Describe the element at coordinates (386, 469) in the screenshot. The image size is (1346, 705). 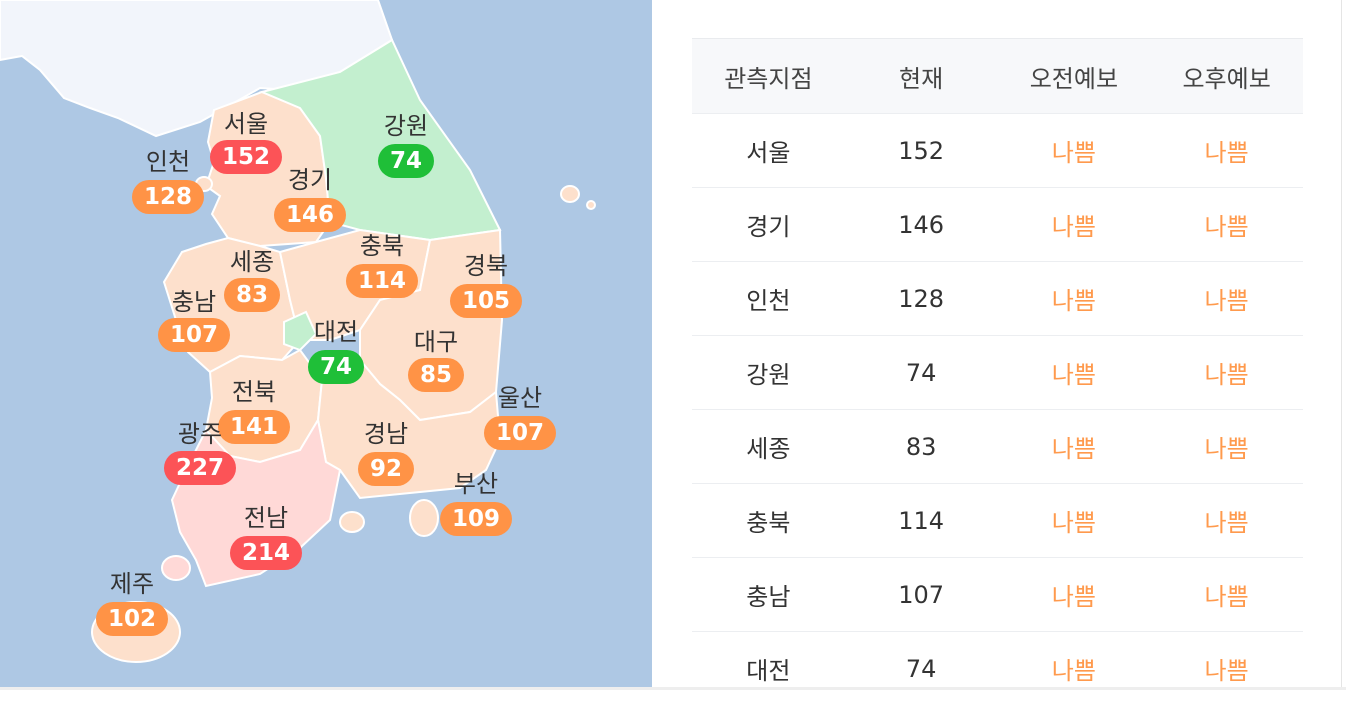
I see `aqi-value-badge: 92` at that location.